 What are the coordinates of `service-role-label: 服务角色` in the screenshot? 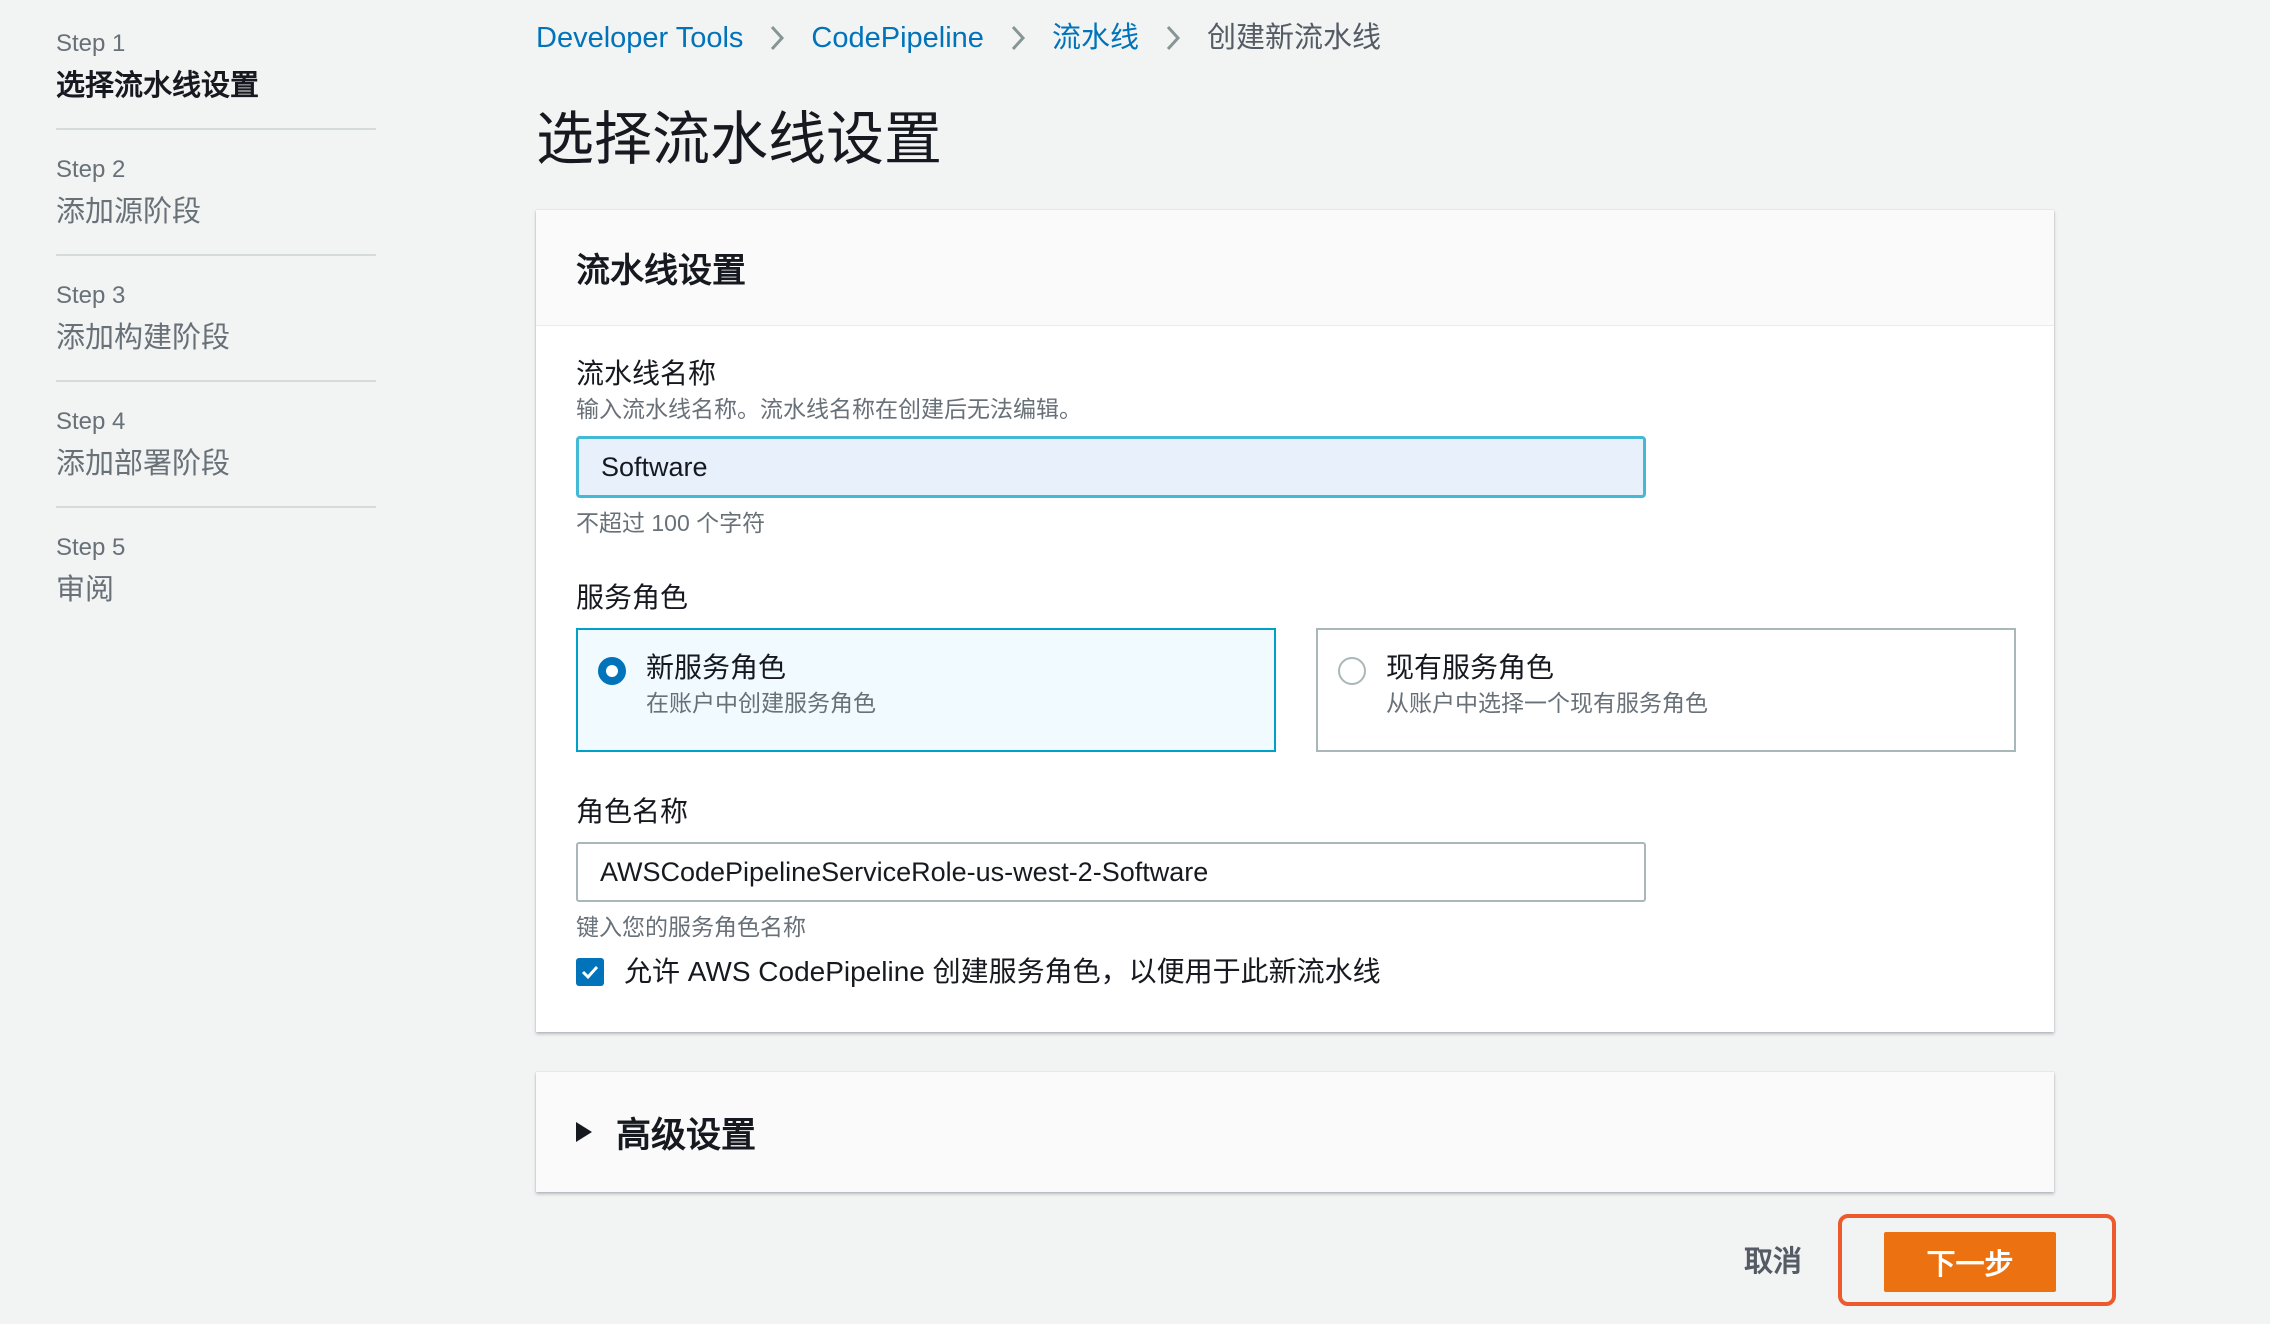 It's located at (632, 597).